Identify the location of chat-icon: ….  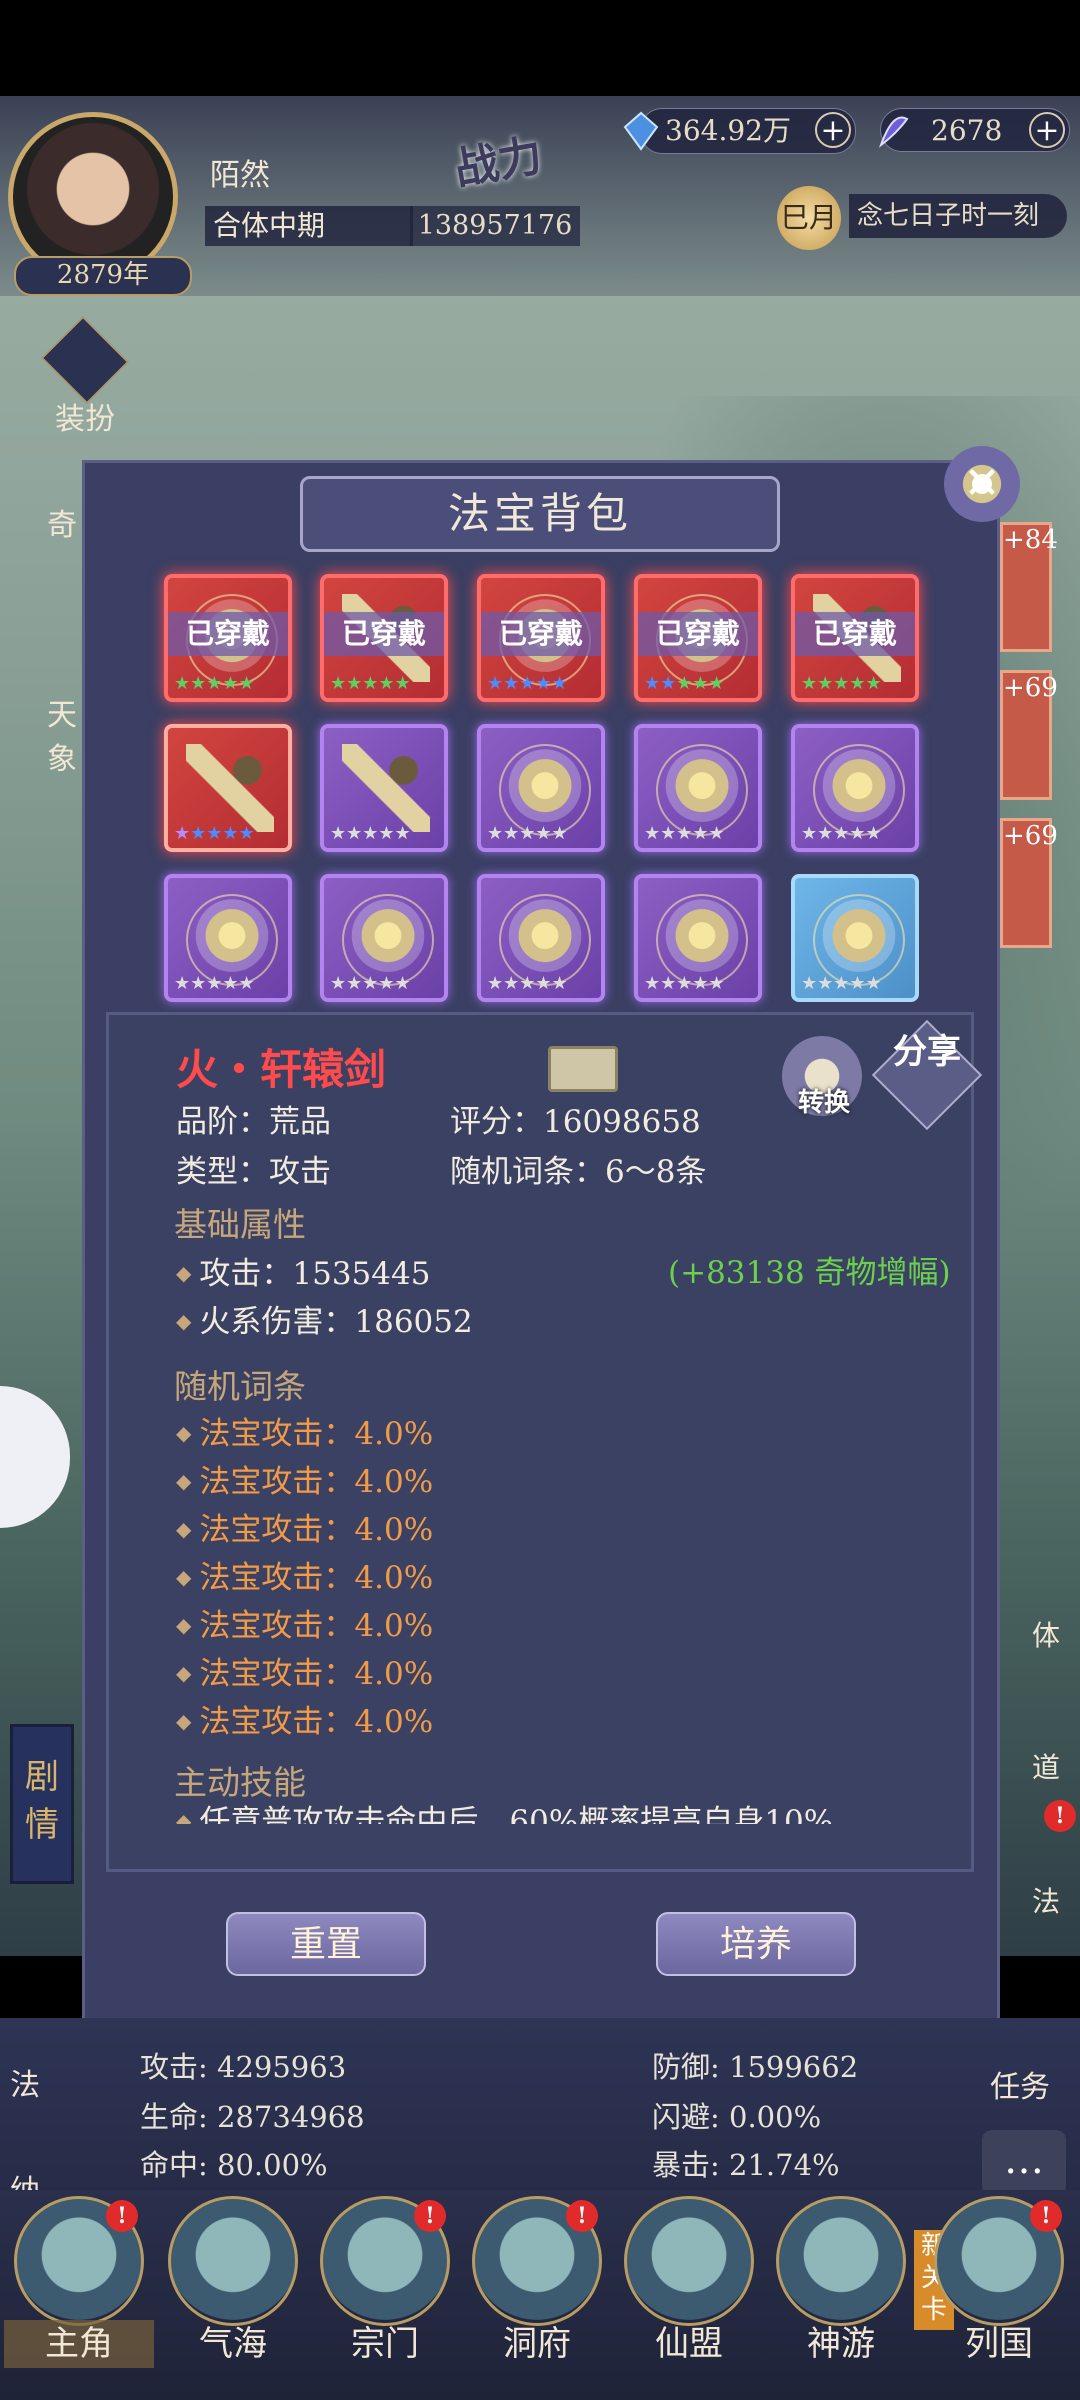
(1024, 2160).